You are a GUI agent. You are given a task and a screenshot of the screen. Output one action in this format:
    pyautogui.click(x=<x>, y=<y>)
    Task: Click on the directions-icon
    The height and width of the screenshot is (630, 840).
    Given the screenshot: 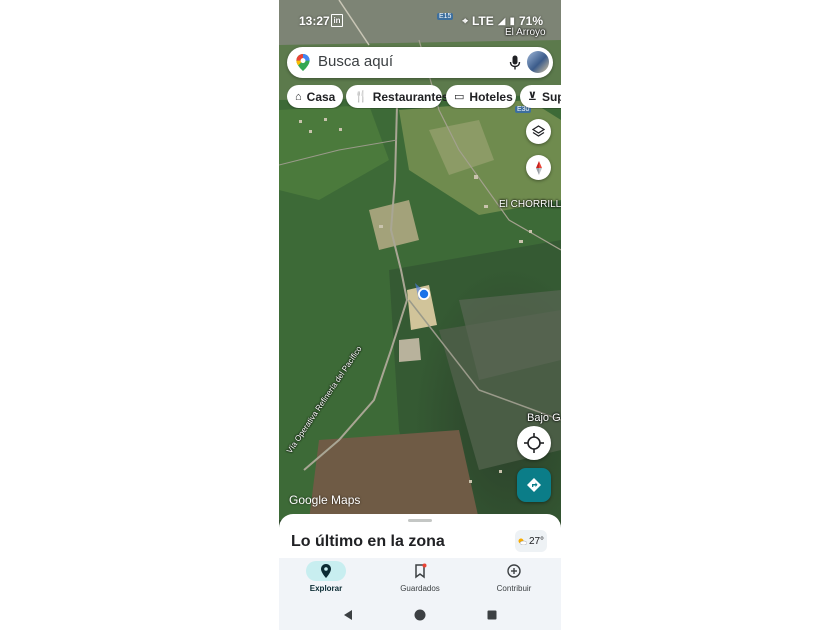 What is the action you would take?
    pyautogui.click(x=534, y=485)
    